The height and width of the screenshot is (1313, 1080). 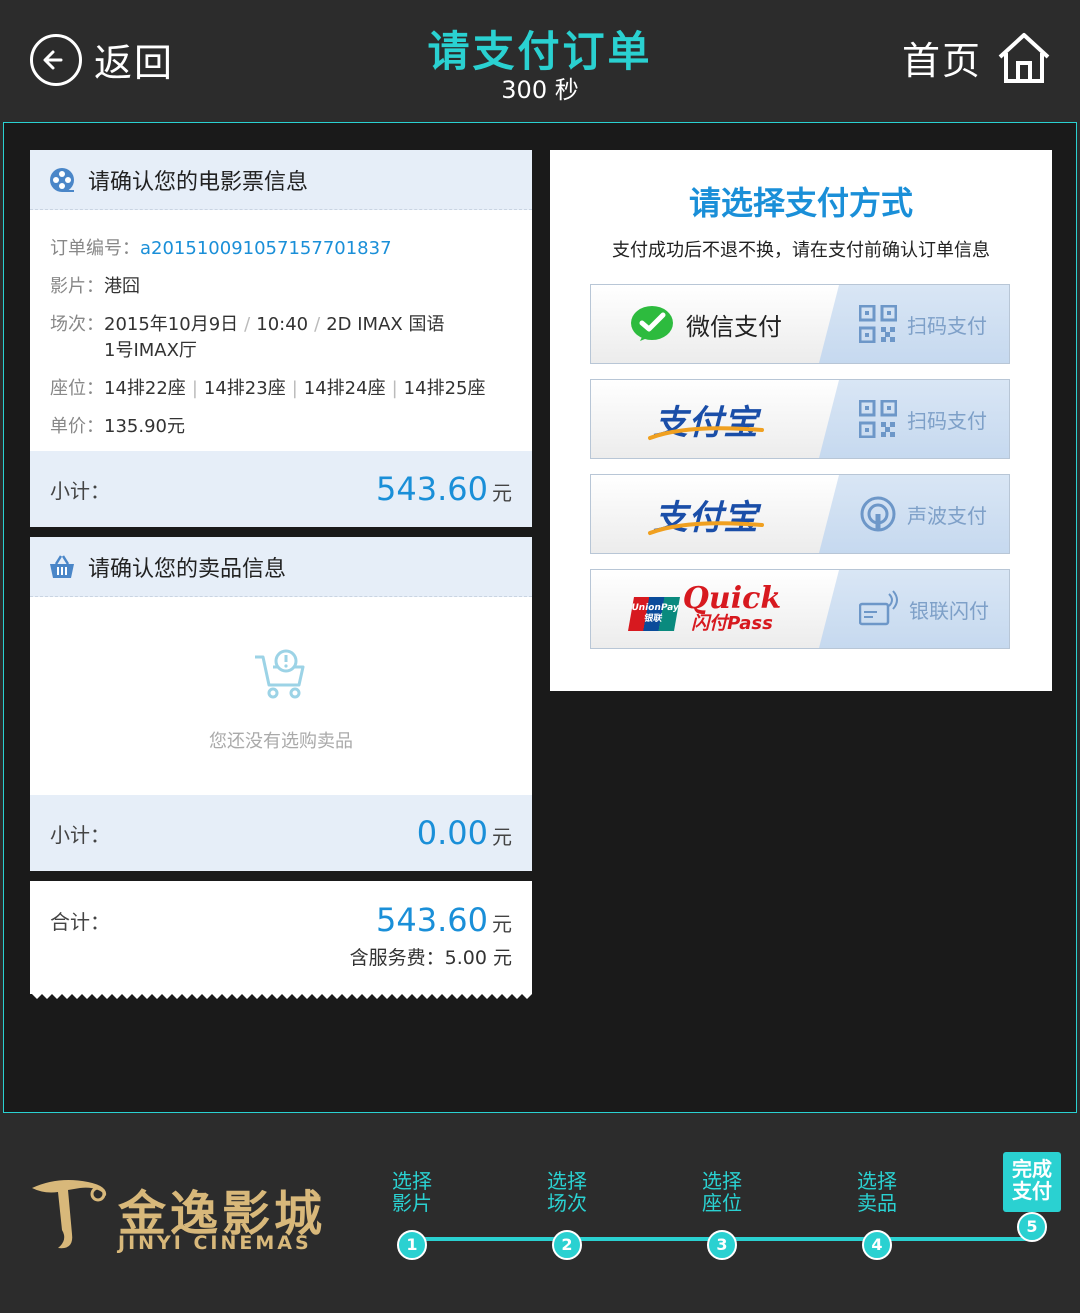 What do you see at coordinates (732, 607) in the screenshot?
I see `quickpass-logo: Quick 闪付Pass` at bounding box center [732, 607].